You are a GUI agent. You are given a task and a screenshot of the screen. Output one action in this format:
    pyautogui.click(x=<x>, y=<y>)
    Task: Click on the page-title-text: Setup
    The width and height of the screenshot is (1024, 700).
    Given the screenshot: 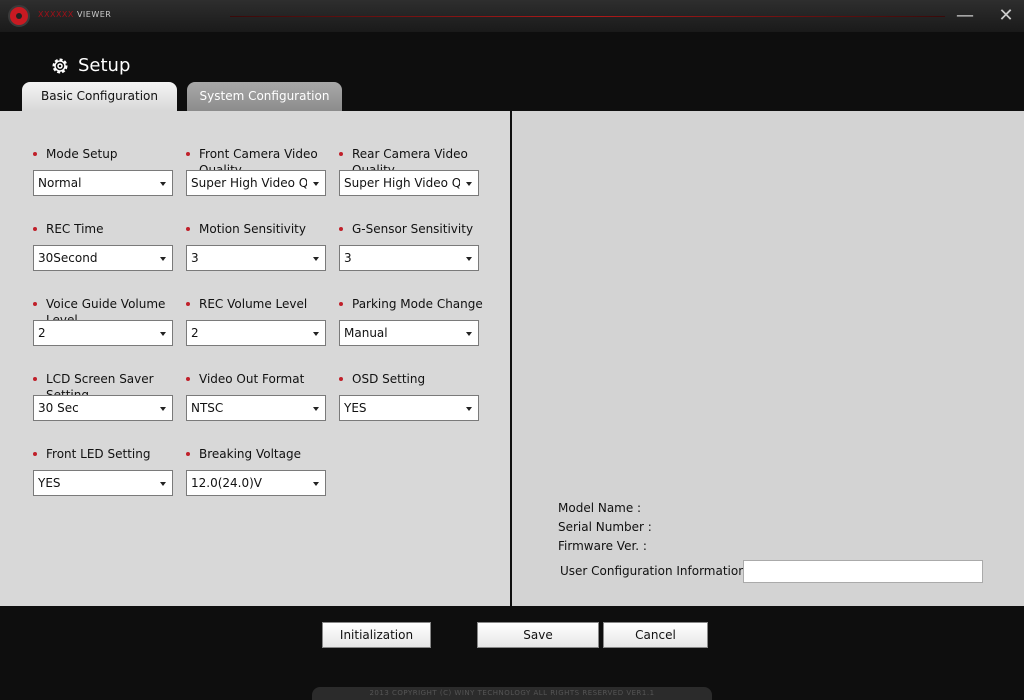 What is the action you would take?
    pyautogui.click(x=104, y=65)
    